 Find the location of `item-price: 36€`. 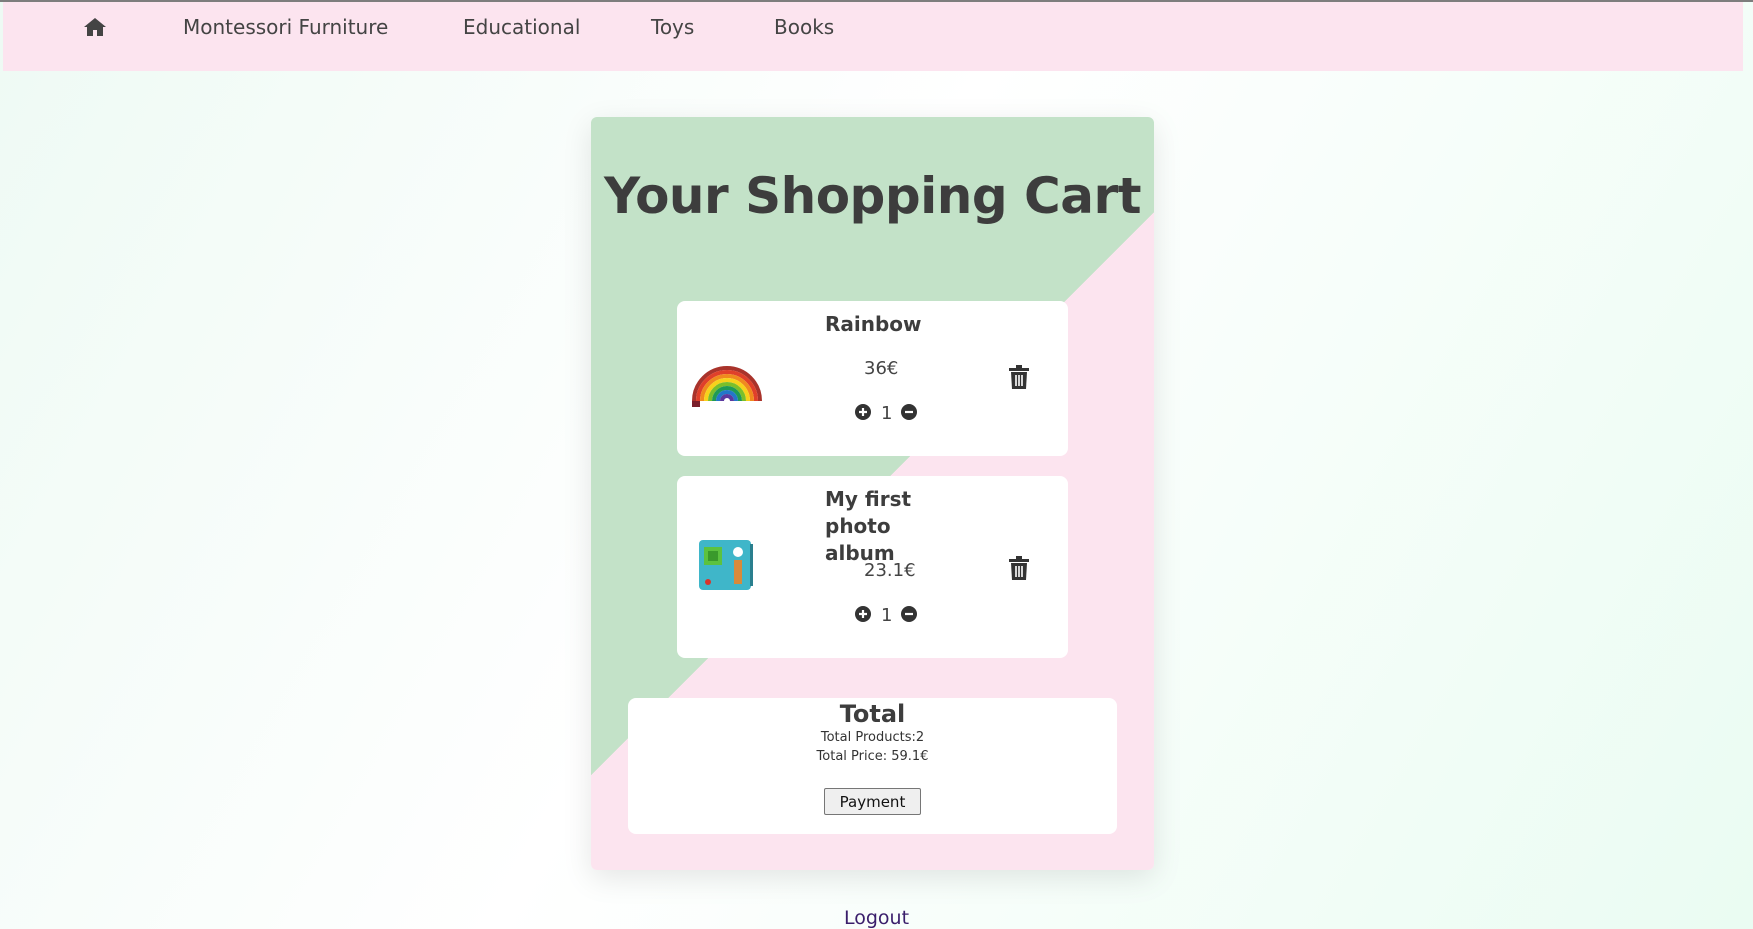

item-price: 36€ is located at coordinates (881, 368).